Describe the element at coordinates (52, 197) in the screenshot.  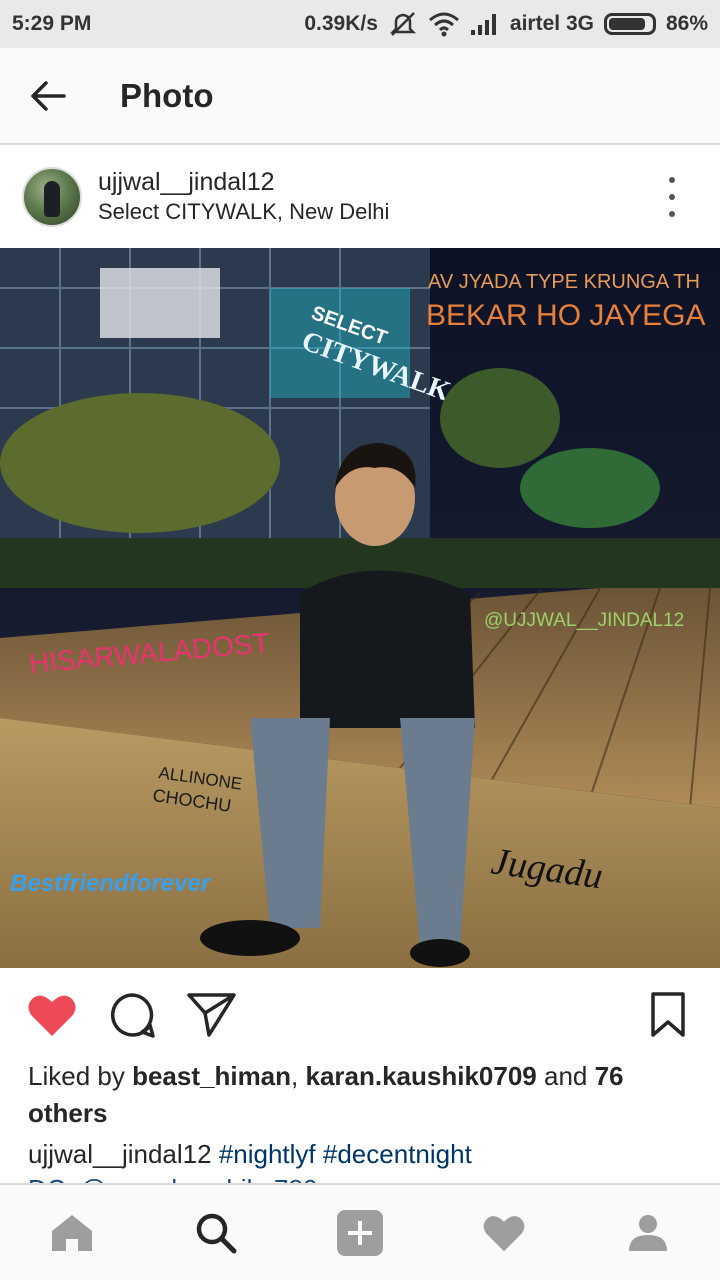
I see `avatar` at that location.